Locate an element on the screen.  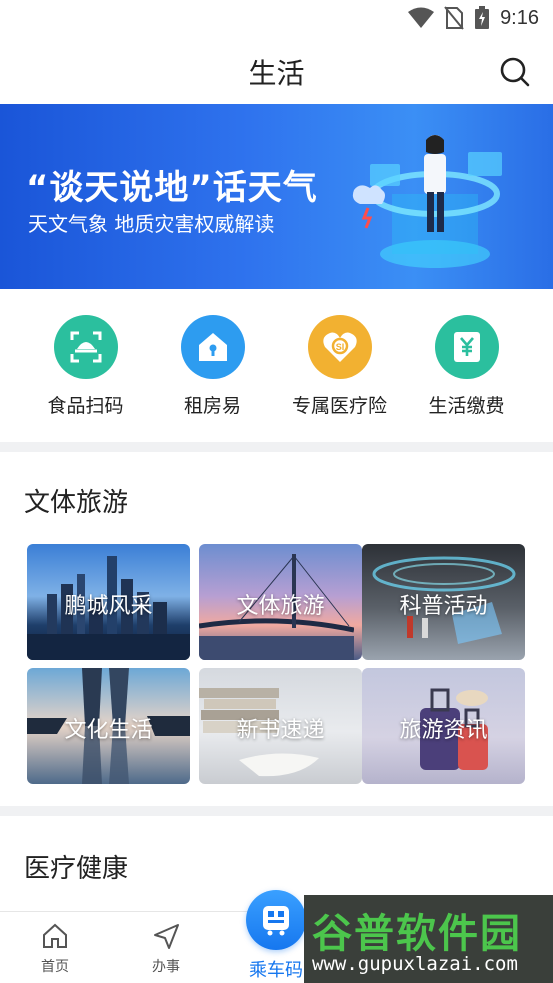
watermark-url: www.gupuxlazai.com is located at coordinates (415, 964).